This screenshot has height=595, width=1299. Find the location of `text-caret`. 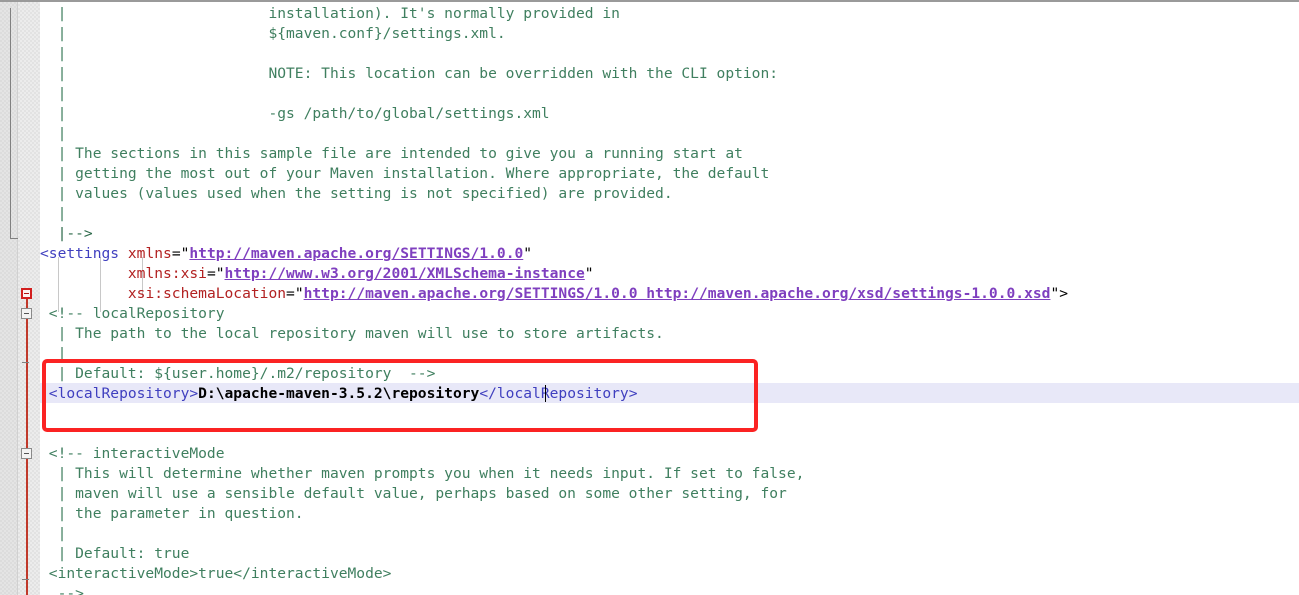

text-caret is located at coordinates (545, 393).